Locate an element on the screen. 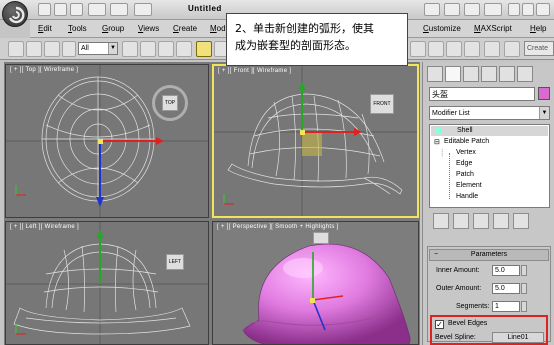 This screenshot has width=554, height=345. menu-help: Help is located at coordinates (538, 28).